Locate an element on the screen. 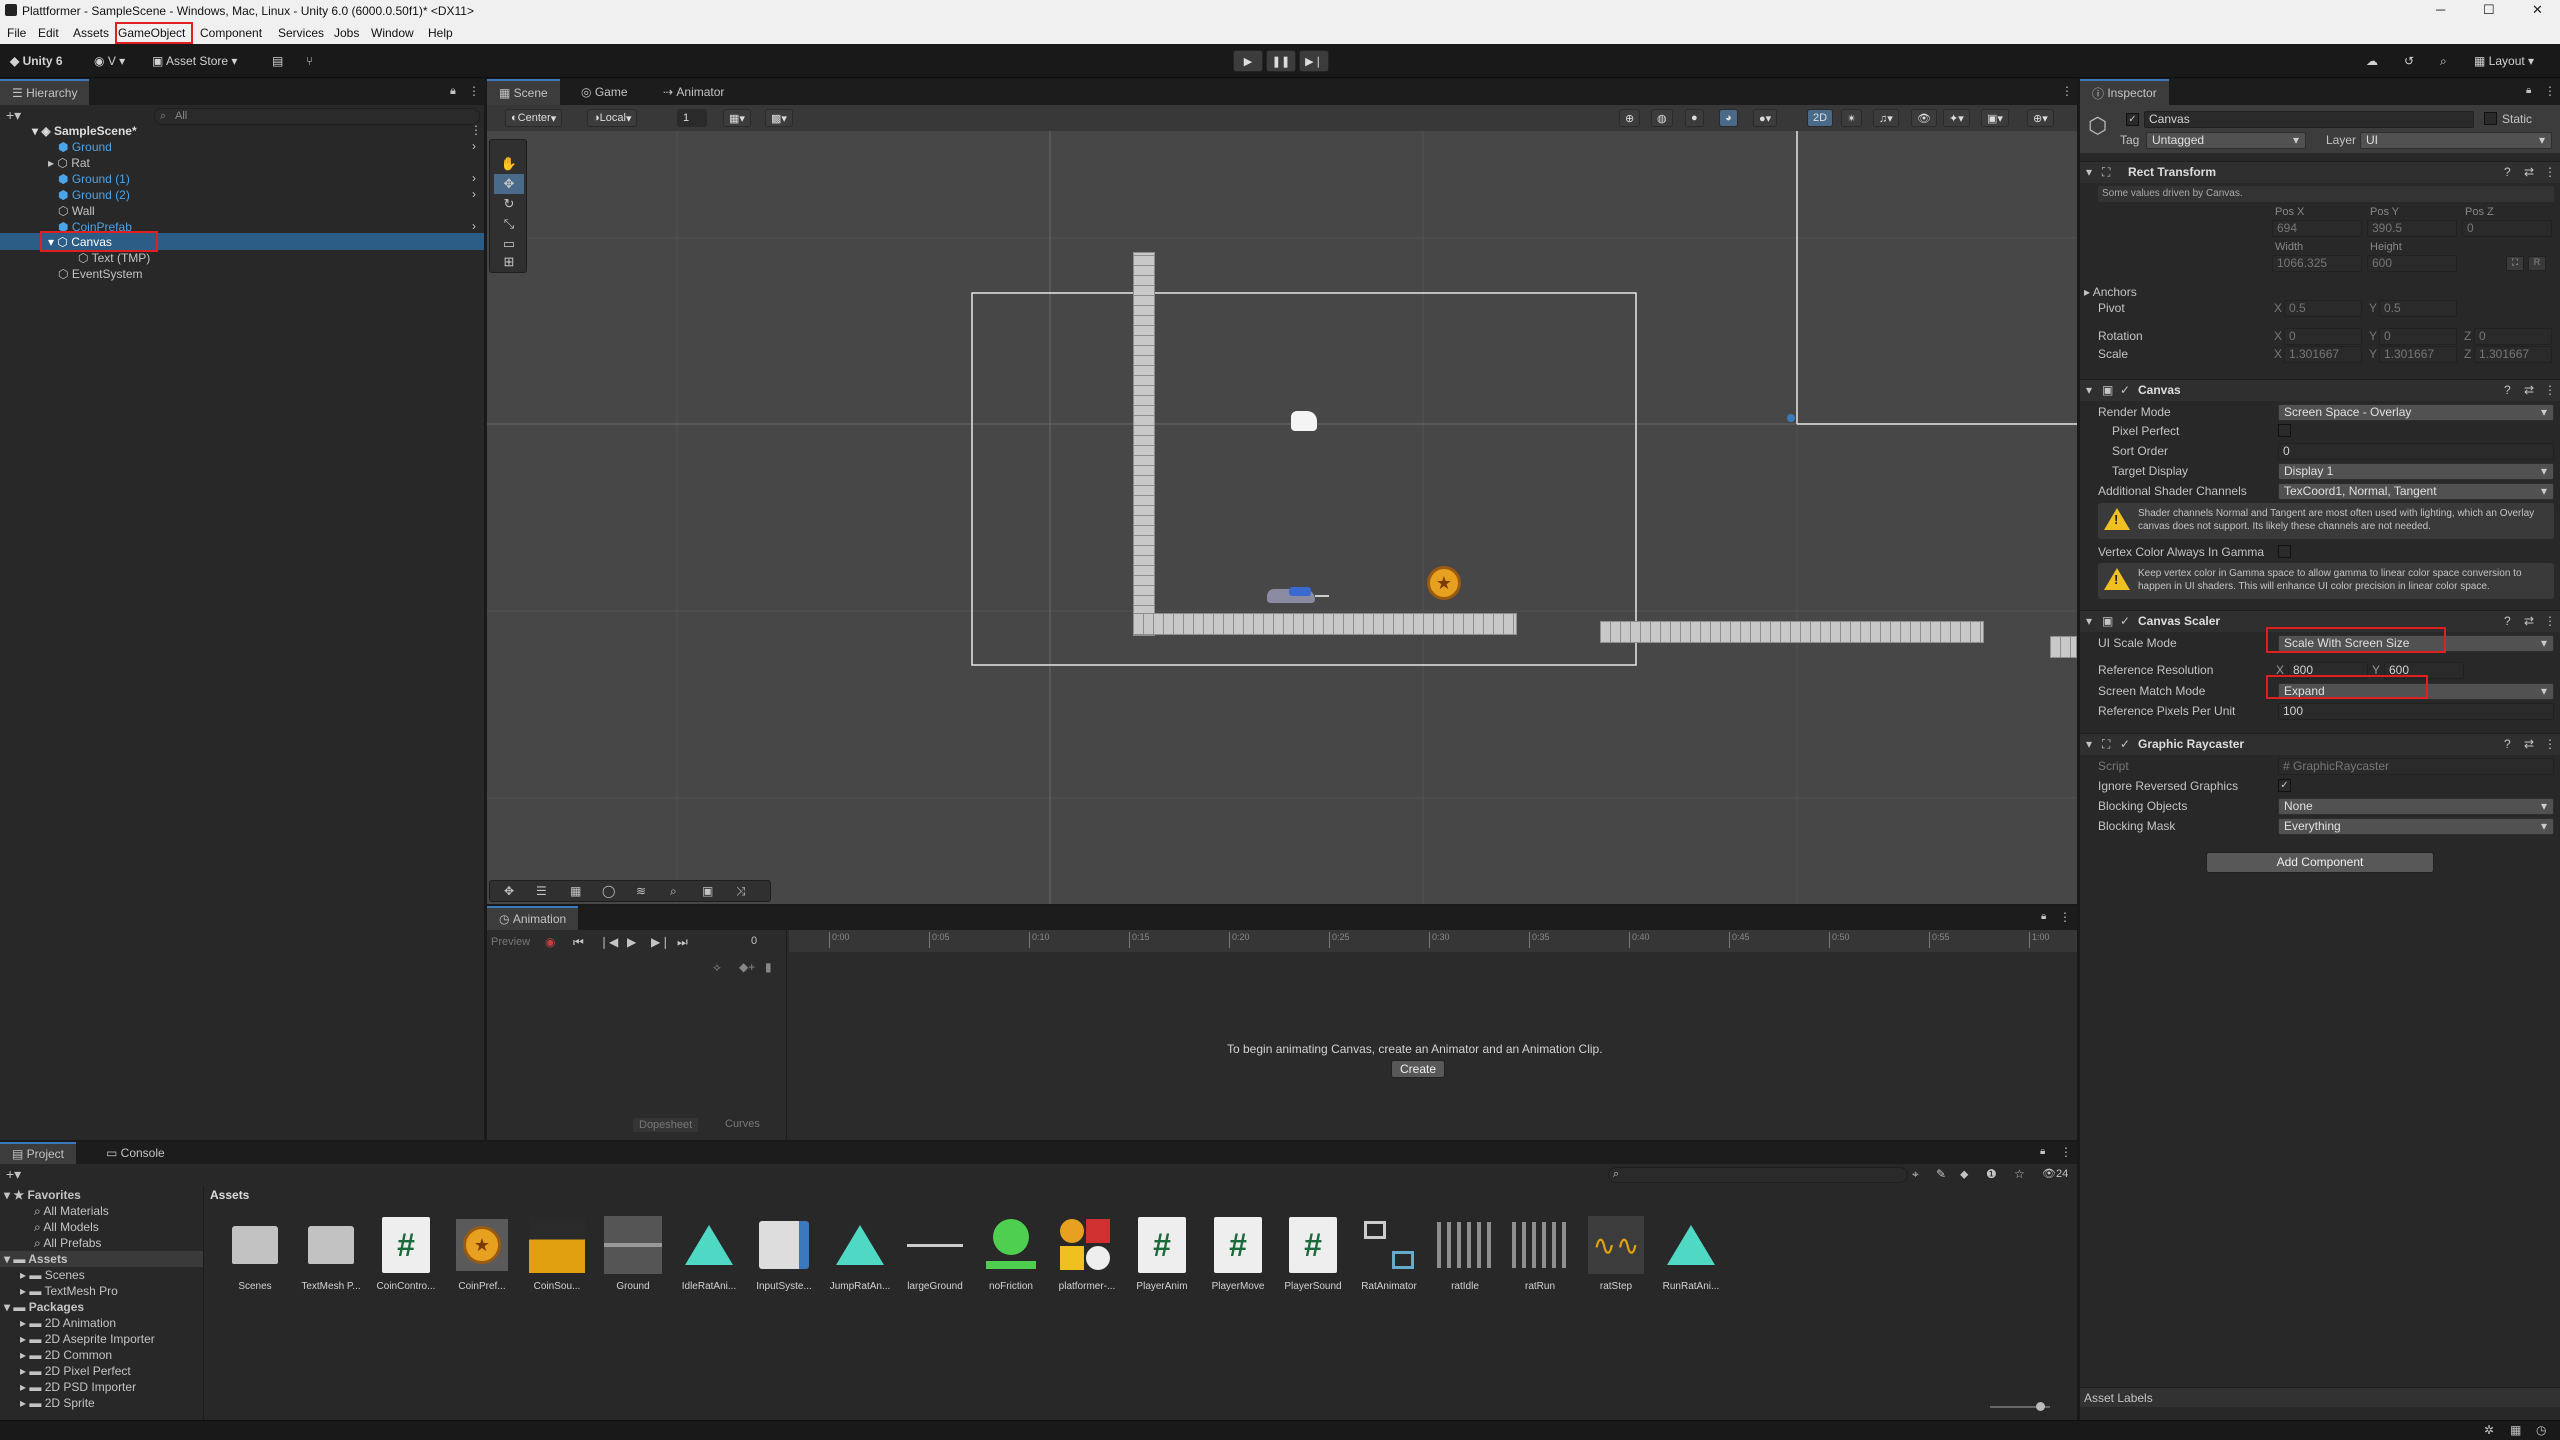 The image size is (2560, 1440). rotate-tool-icon: ↻ is located at coordinates (509, 204).